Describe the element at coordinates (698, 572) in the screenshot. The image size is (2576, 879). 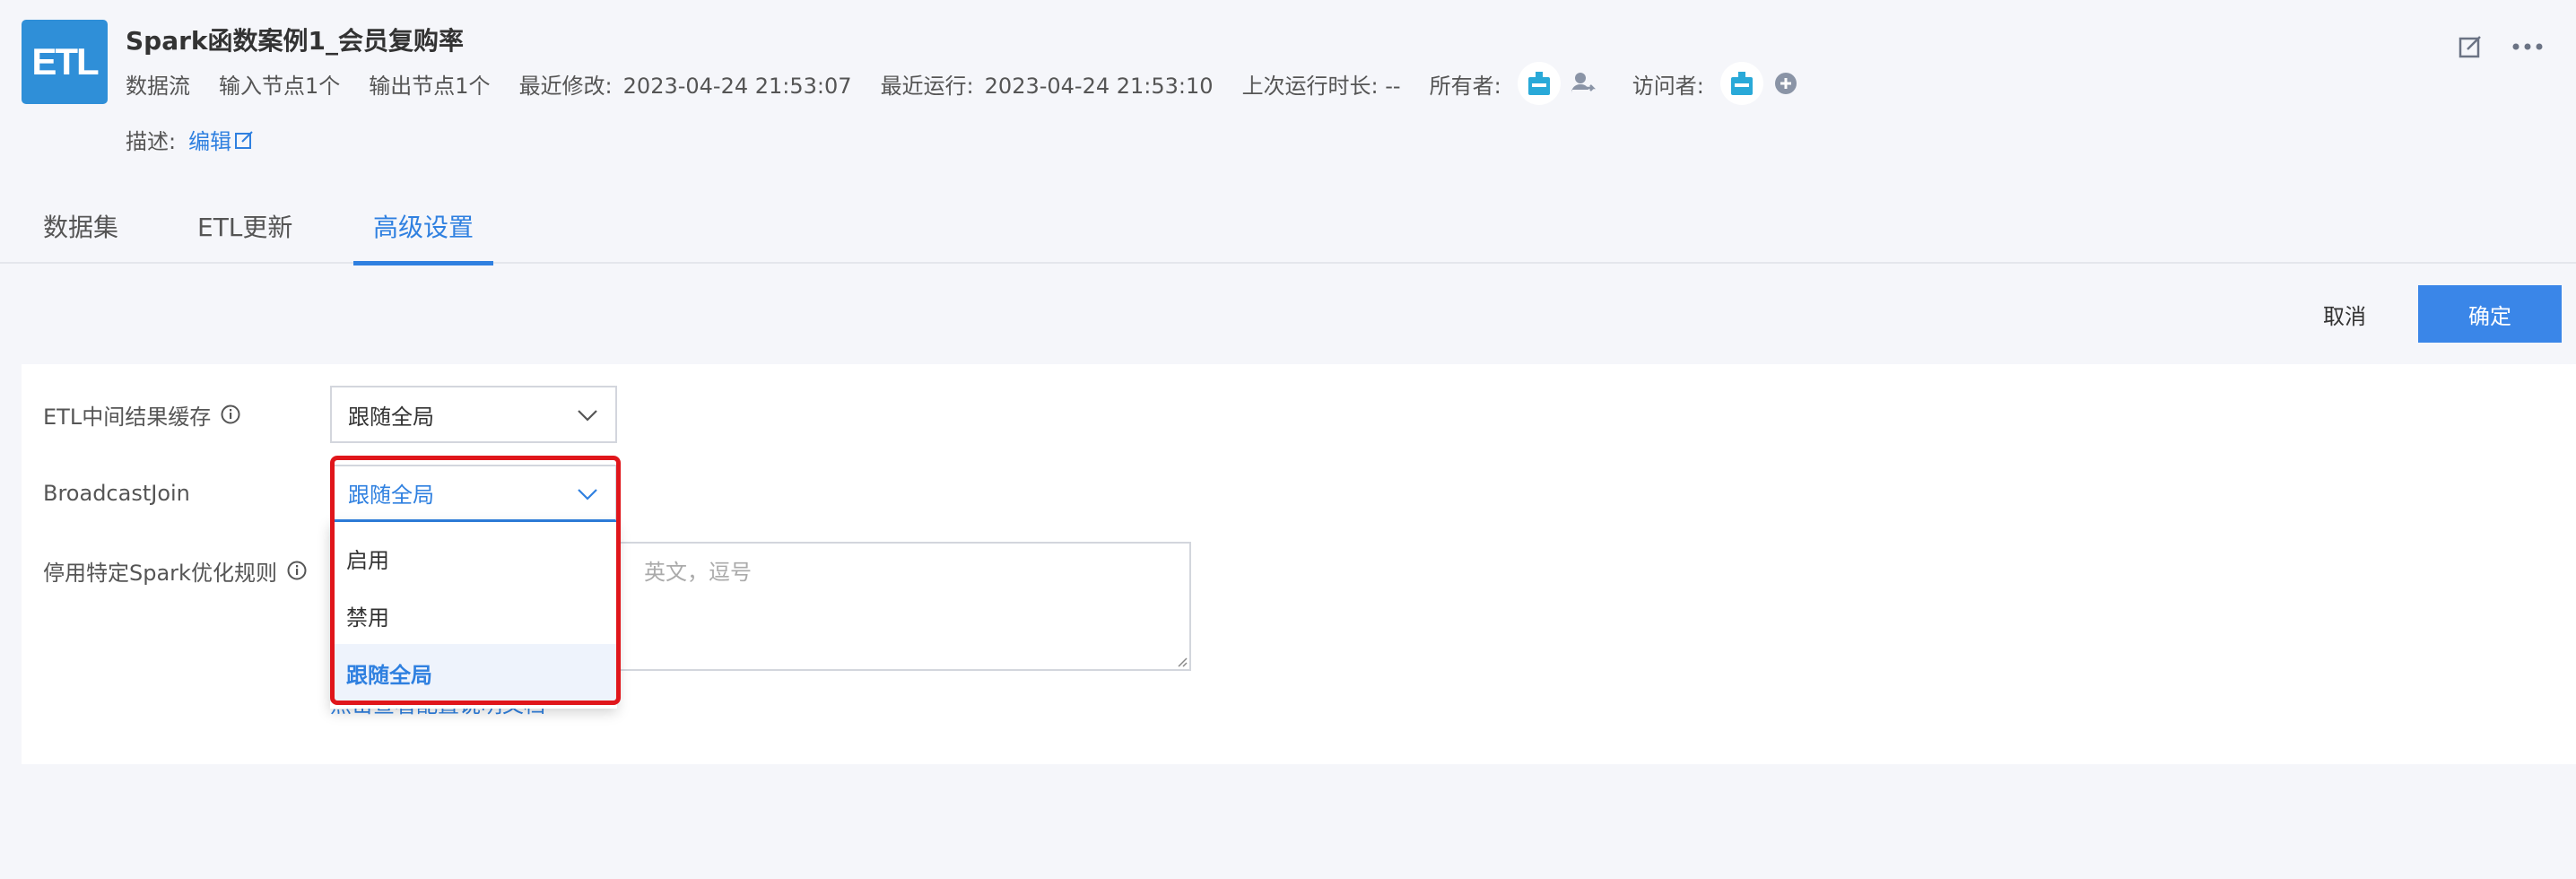
I see `spark-rules-placeholder: 英文，逗号` at that location.